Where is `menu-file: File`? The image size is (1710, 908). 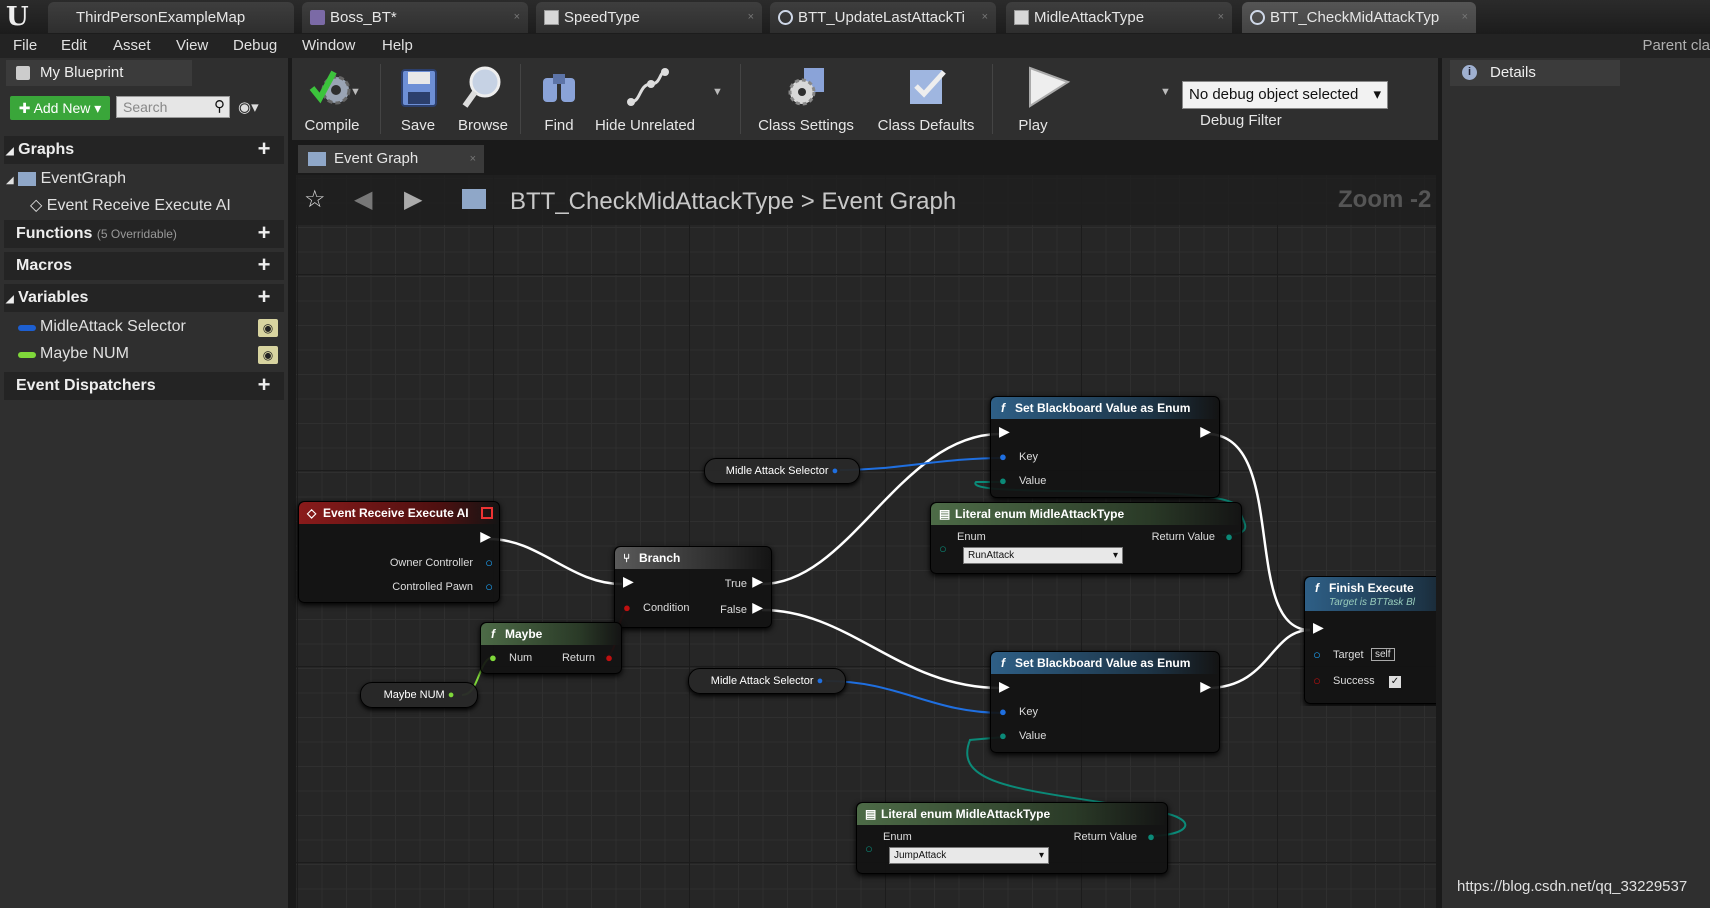
menu-file: File is located at coordinates (25, 45).